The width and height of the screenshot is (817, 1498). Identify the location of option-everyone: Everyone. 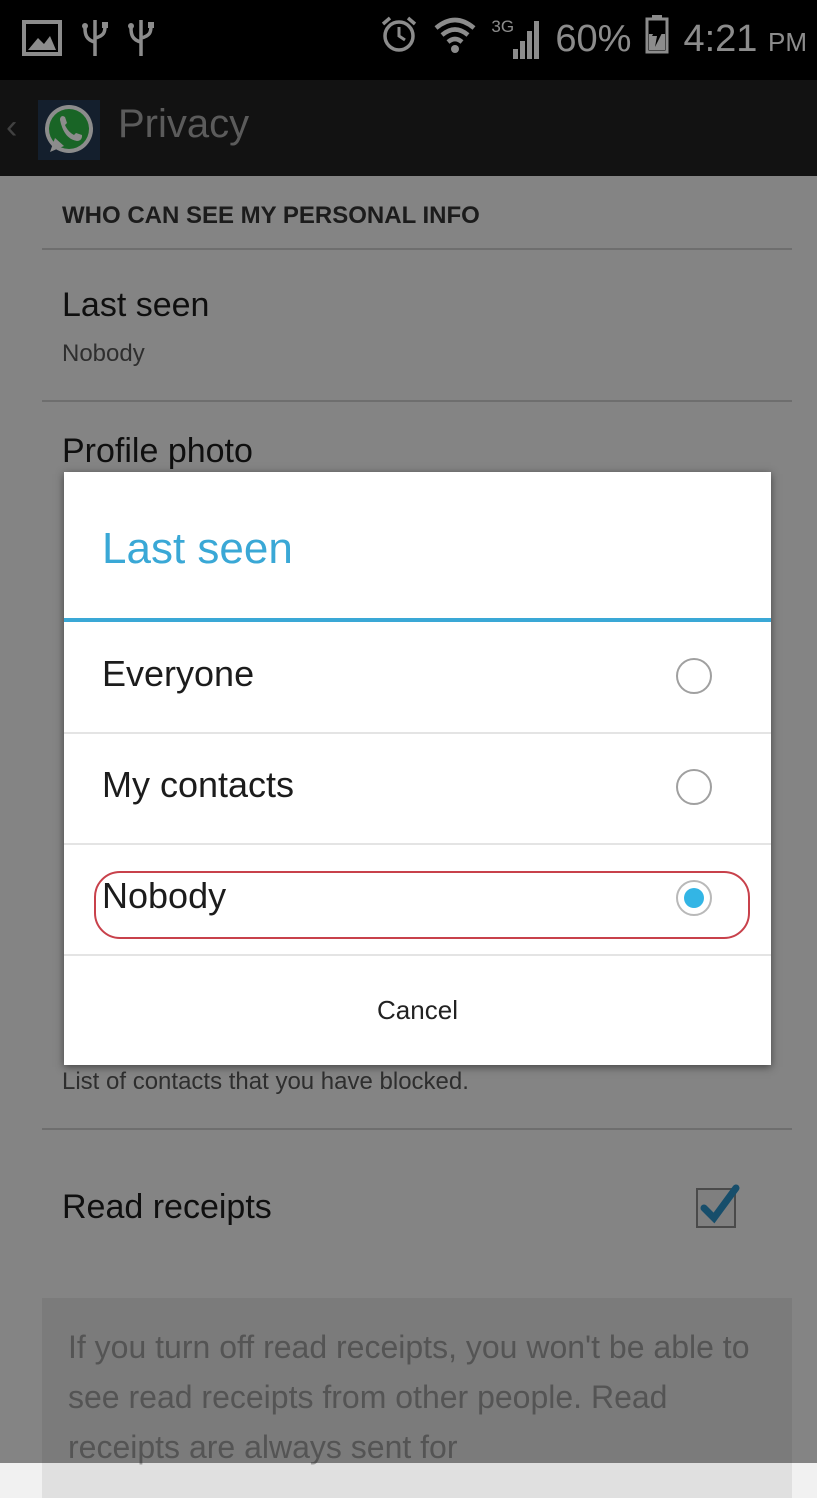
(417, 678).